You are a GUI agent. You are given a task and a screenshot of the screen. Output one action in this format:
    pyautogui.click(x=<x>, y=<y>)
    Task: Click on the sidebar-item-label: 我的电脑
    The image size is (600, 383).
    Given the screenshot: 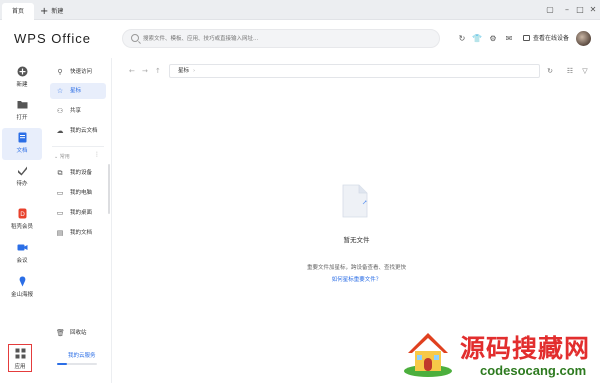 What is the action you would take?
    pyautogui.click(x=81, y=193)
    